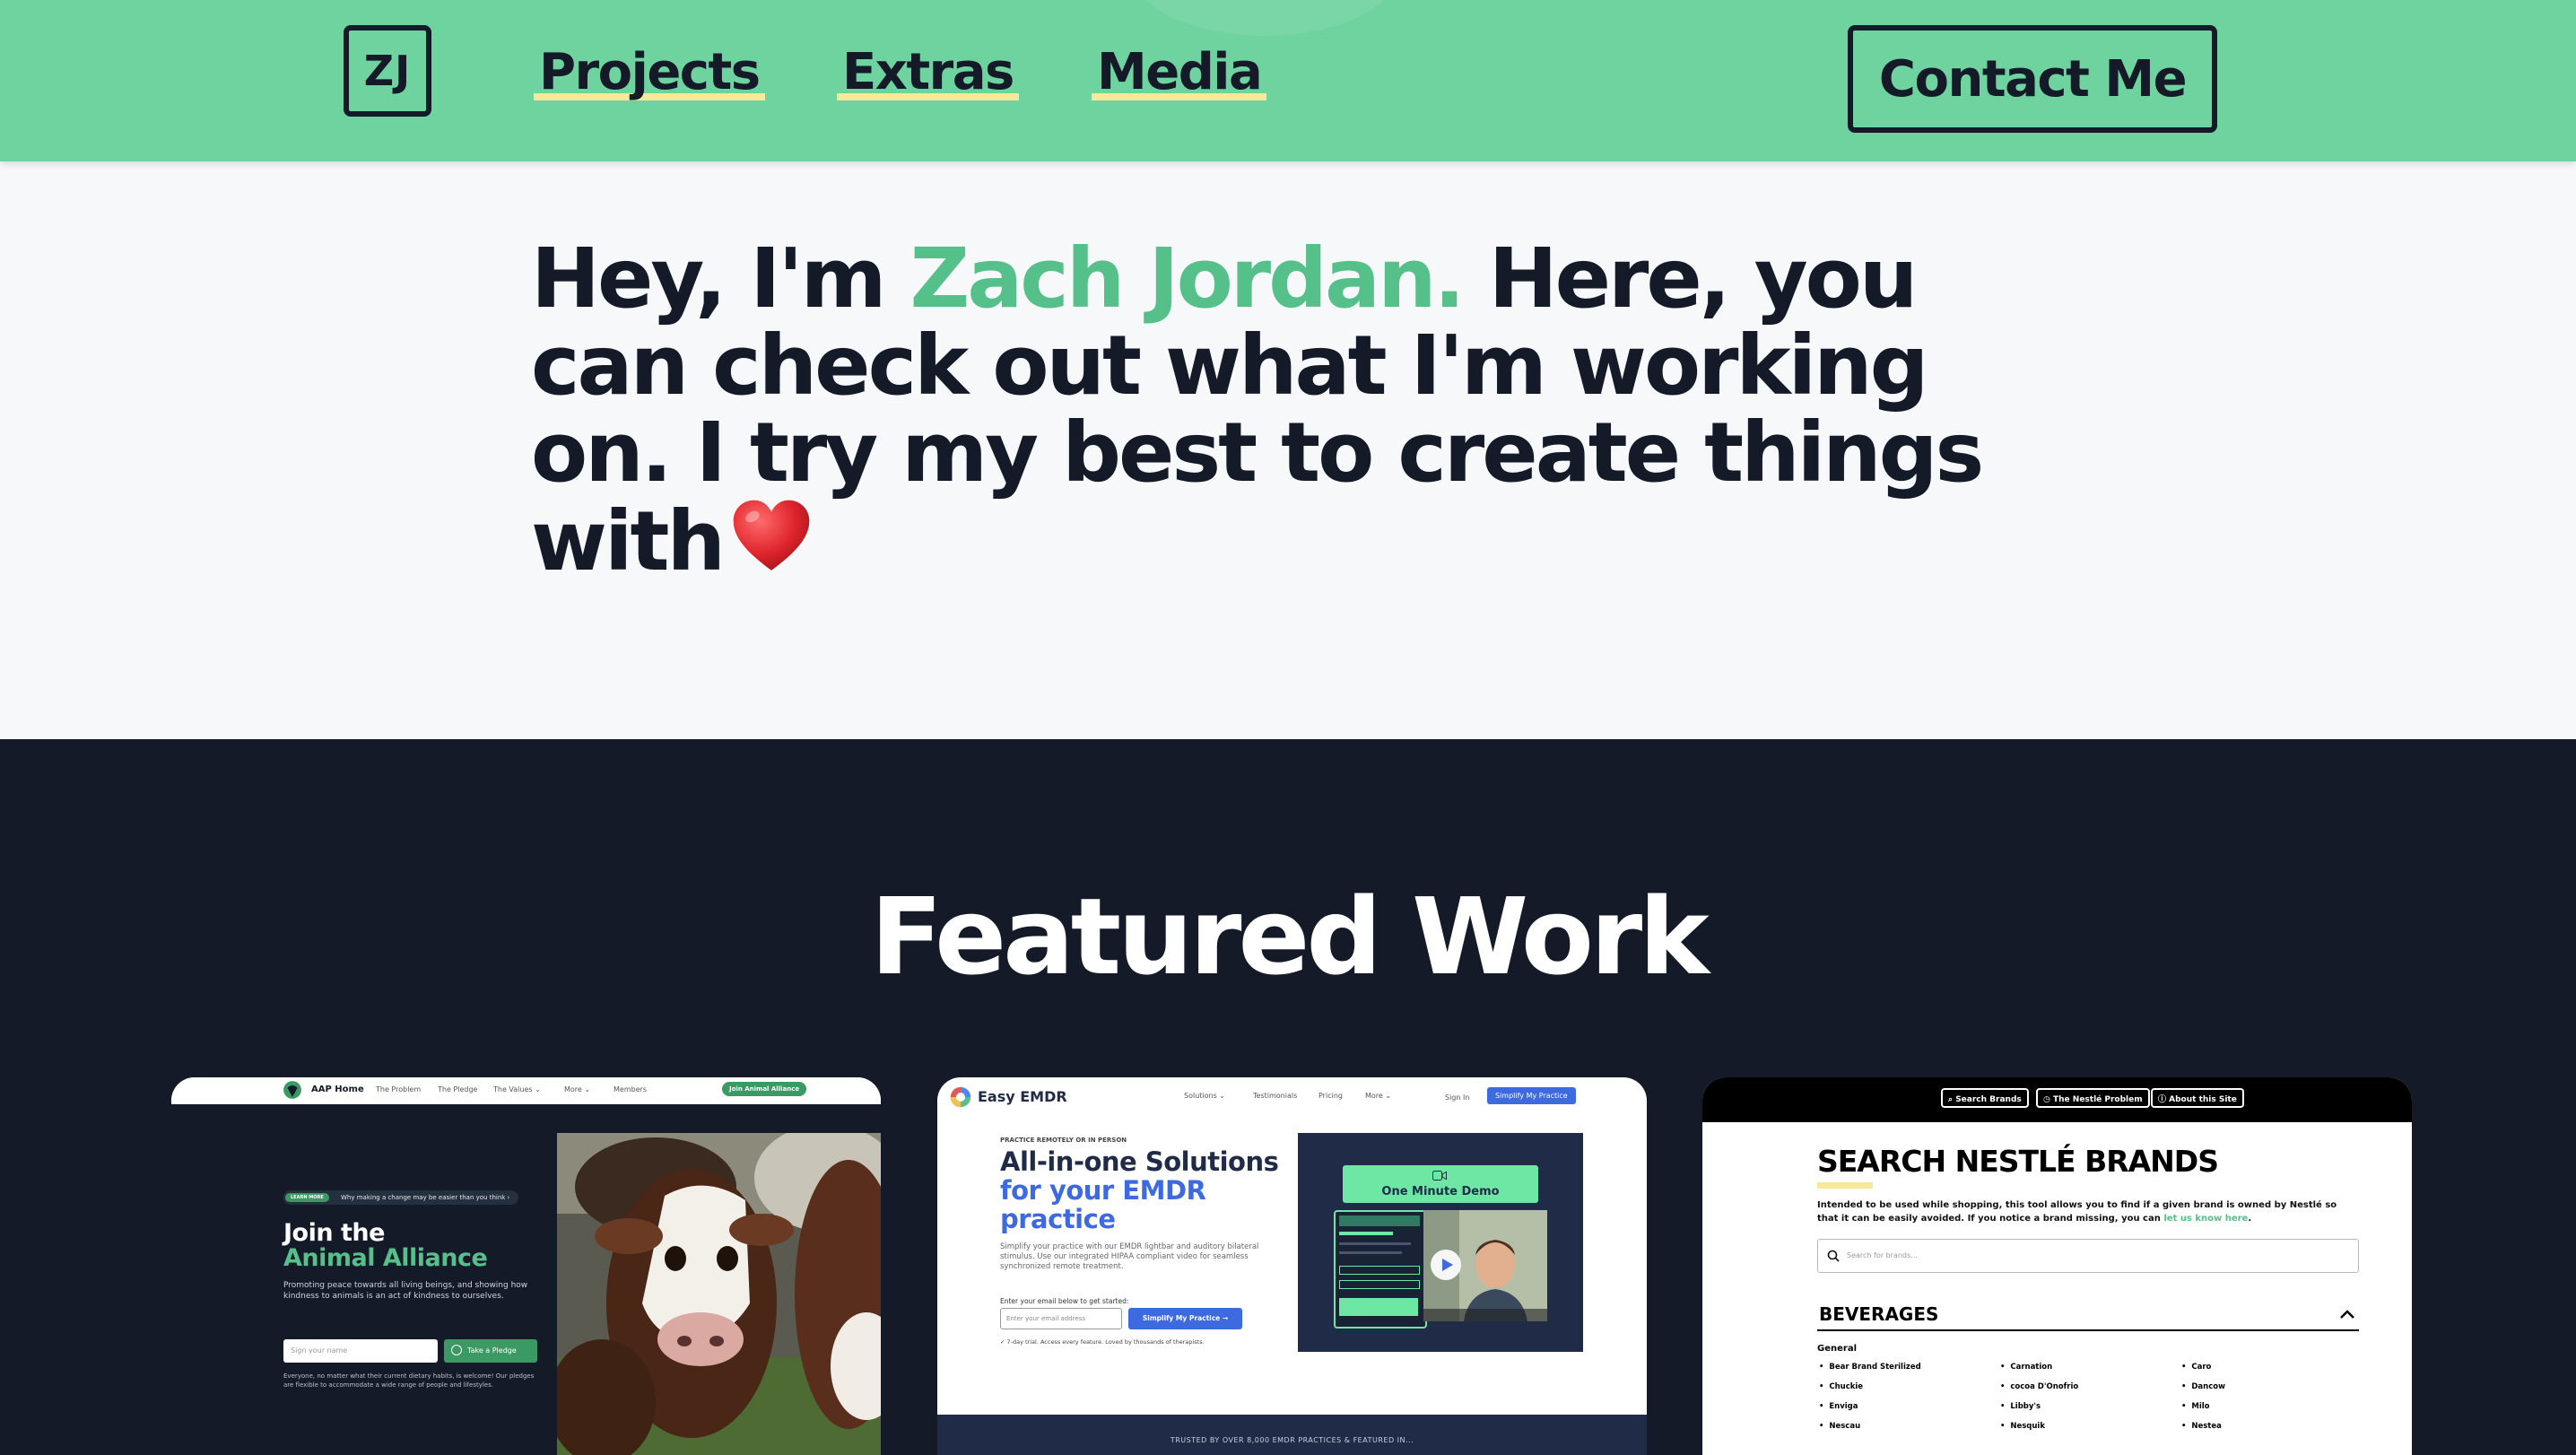 The width and height of the screenshot is (2576, 1455). Describe the element at coordinates (1440, 1184) in the screenshot. I see `demo-banner: One Minute Demo` at that location.